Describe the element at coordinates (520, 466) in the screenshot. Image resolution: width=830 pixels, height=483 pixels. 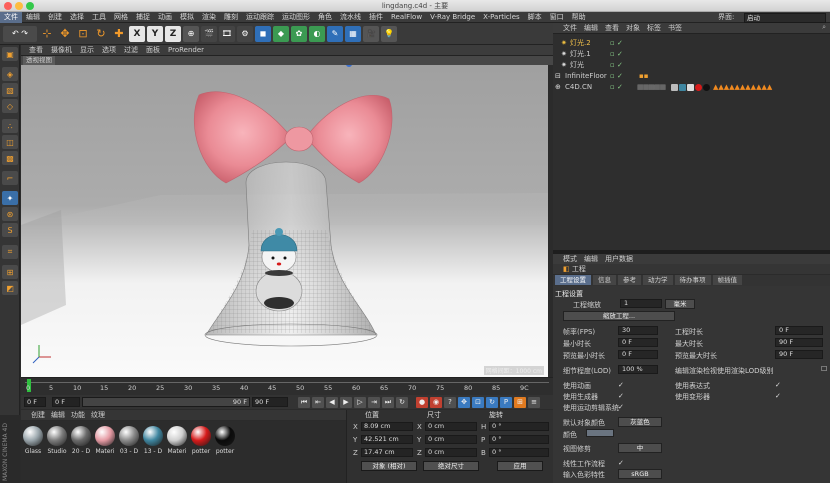
I see `apply-button: 应用` at that location.